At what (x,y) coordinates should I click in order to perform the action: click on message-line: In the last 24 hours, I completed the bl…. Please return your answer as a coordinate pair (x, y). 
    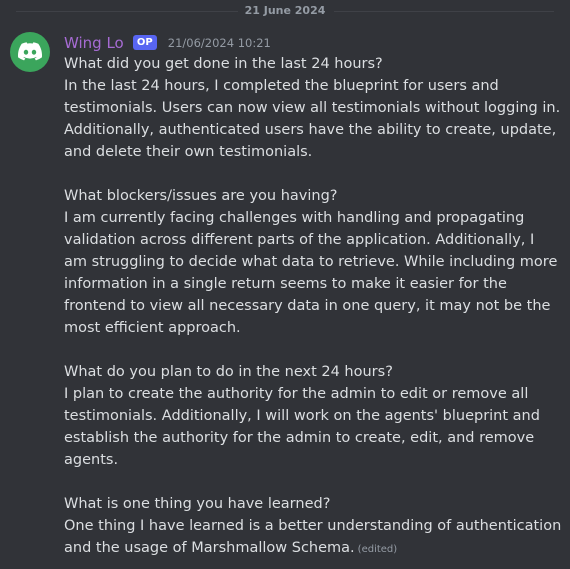
    Looking at the image, I should click on (281, 86).